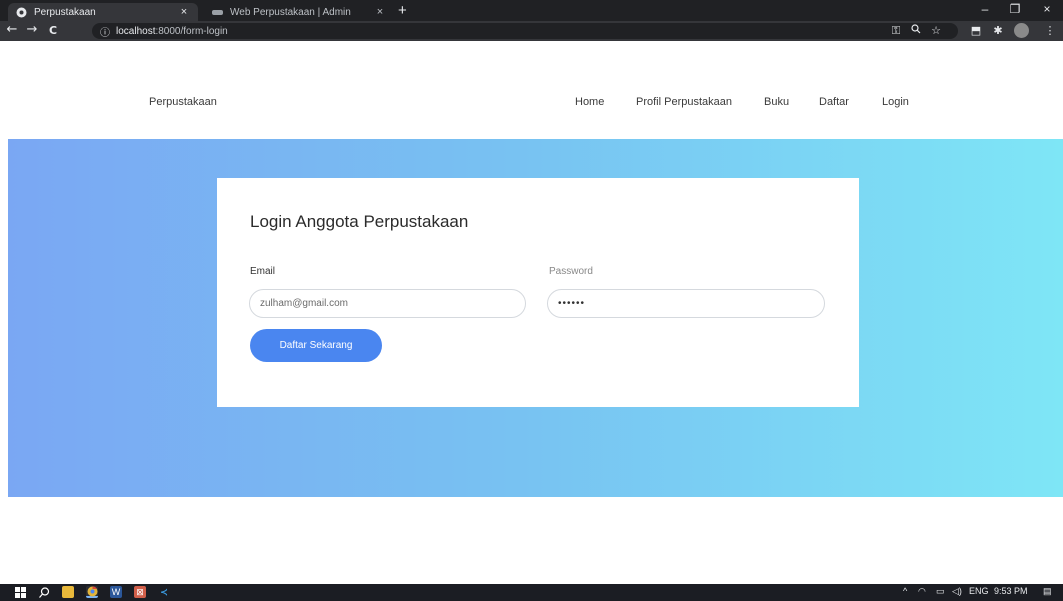 The height and width of the screenshot is (601, 1063). What do you see at coordinates (21, 12) in the screenshot?
I see `globe-icon` at bounding box center [21, 12].